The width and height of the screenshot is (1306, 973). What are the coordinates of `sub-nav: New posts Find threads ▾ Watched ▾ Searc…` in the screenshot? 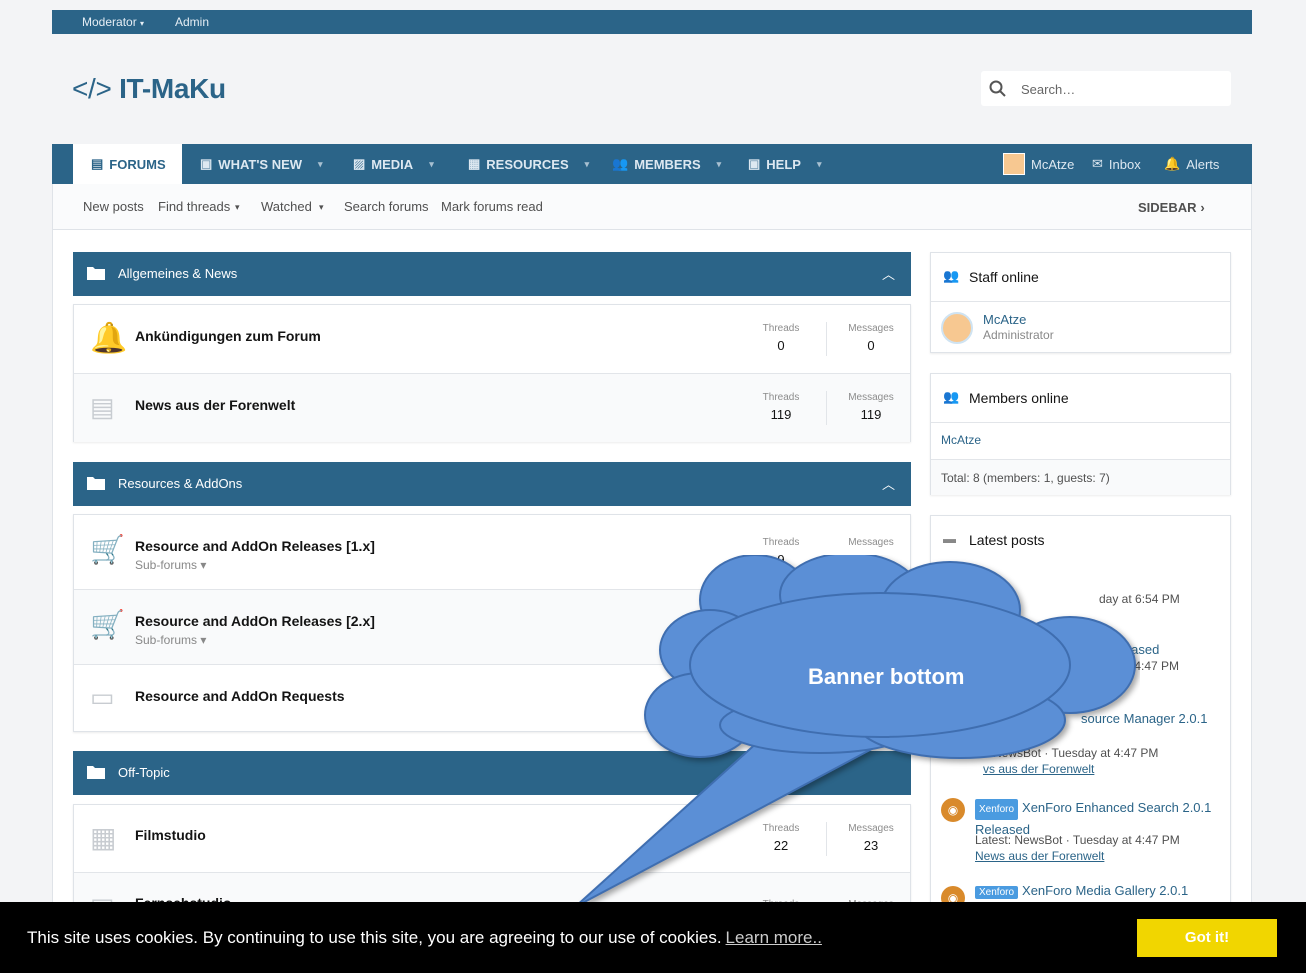 It's located at (652, 207).